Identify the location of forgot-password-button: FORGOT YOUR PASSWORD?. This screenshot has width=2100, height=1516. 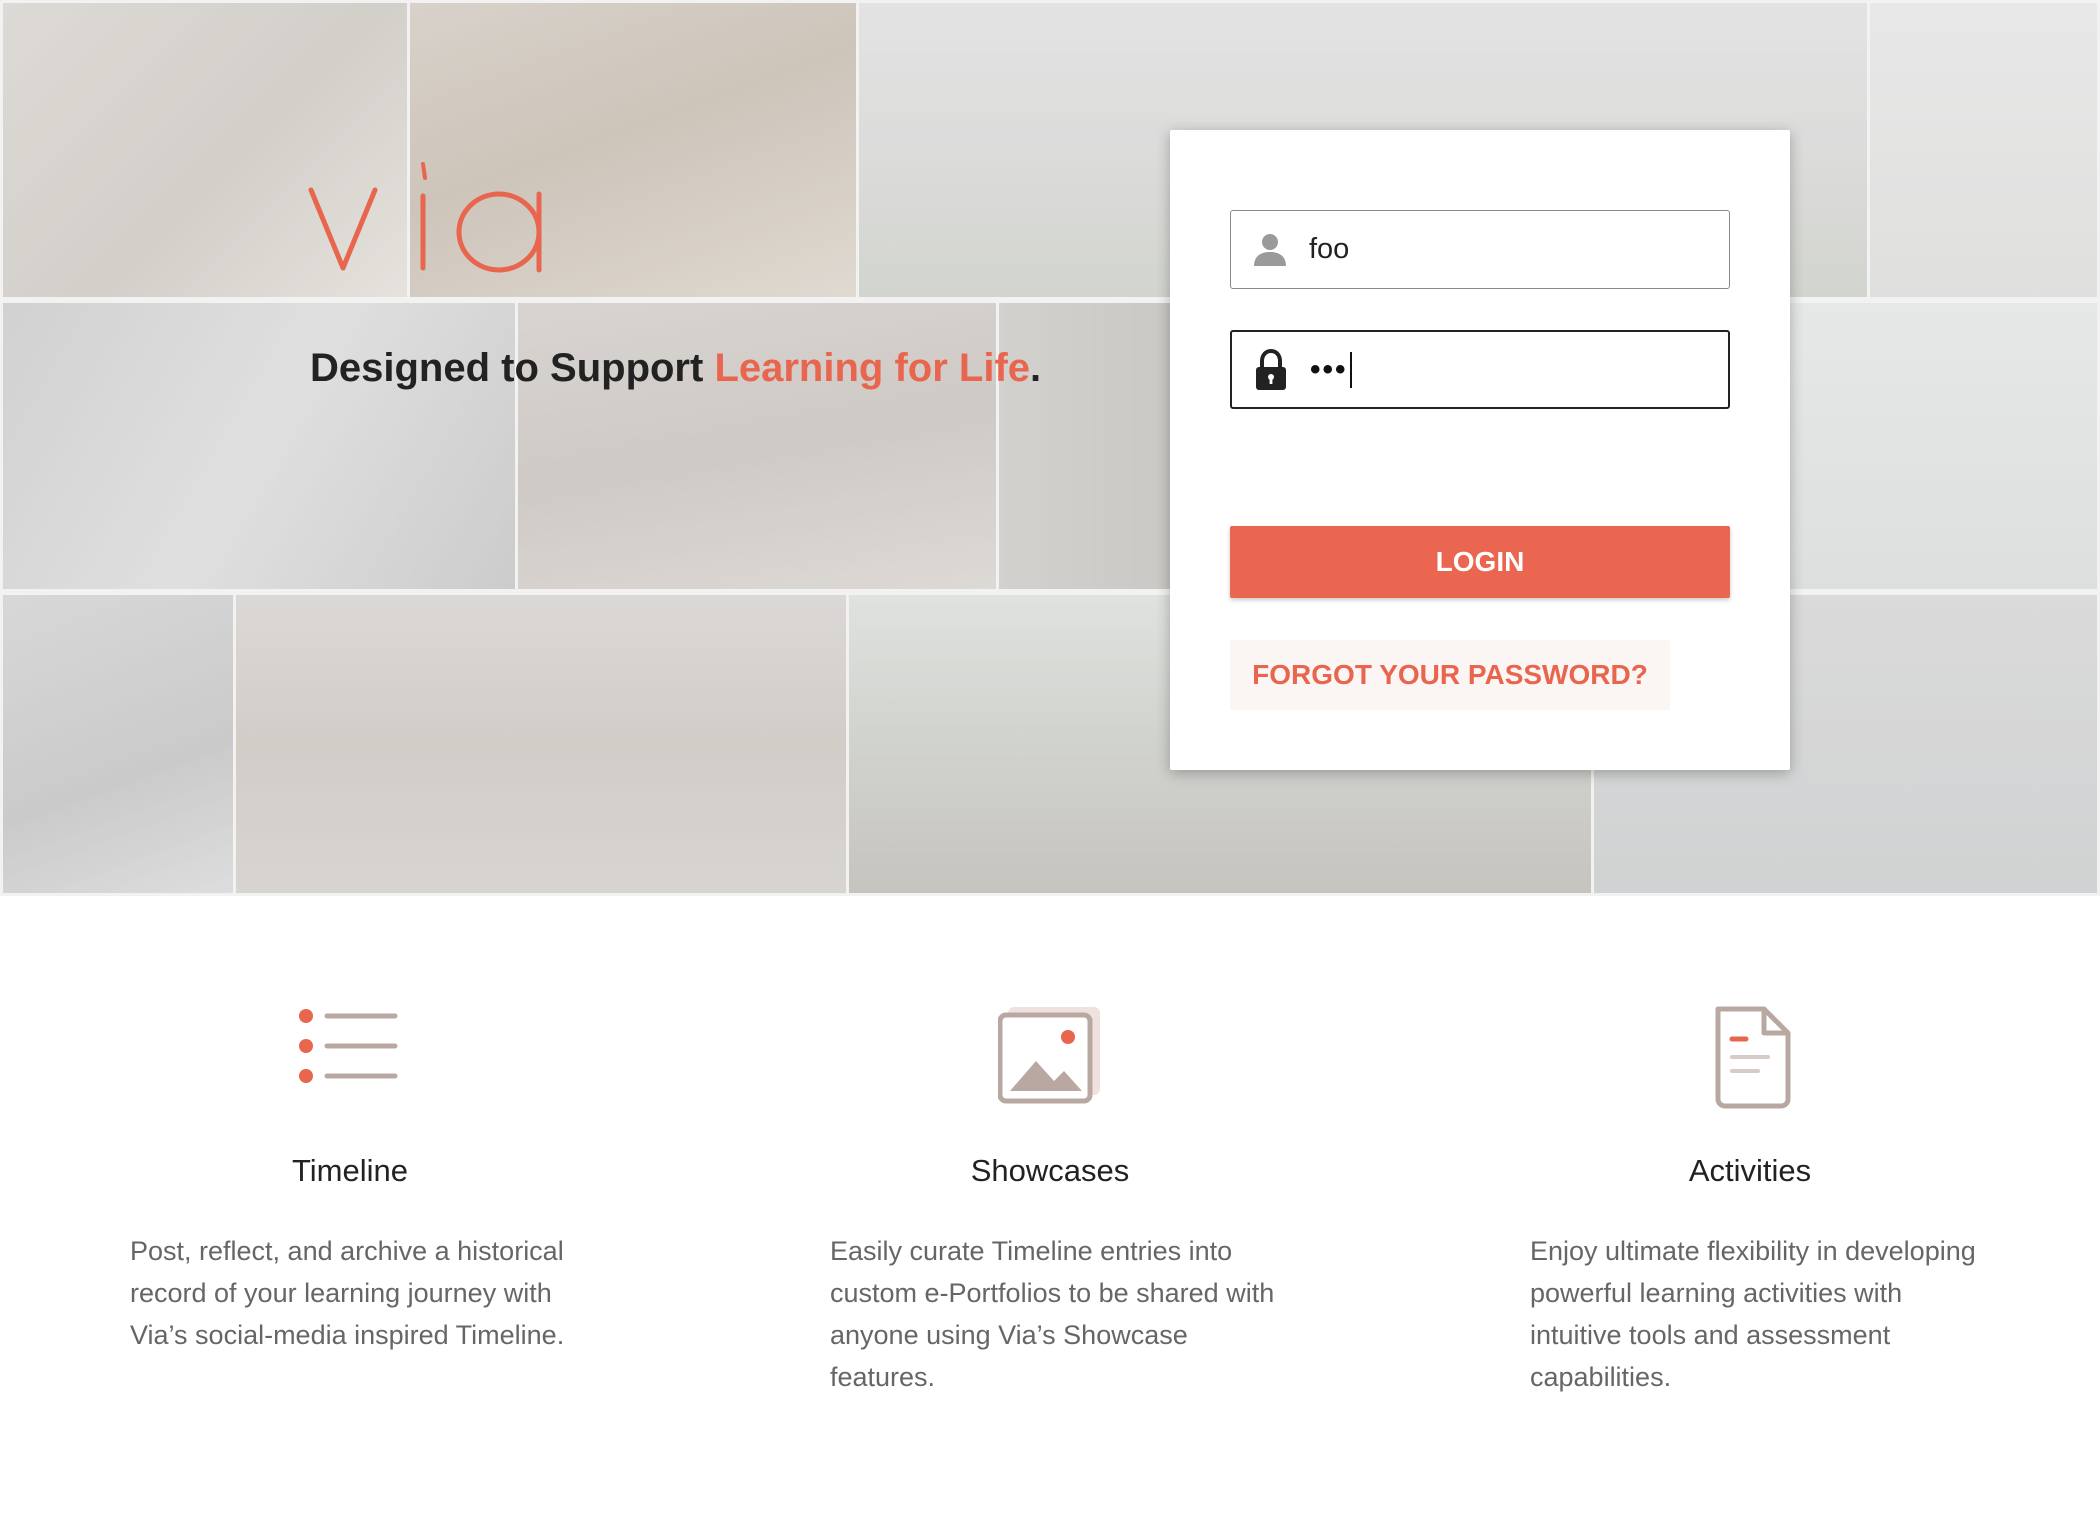
(1450, 675).